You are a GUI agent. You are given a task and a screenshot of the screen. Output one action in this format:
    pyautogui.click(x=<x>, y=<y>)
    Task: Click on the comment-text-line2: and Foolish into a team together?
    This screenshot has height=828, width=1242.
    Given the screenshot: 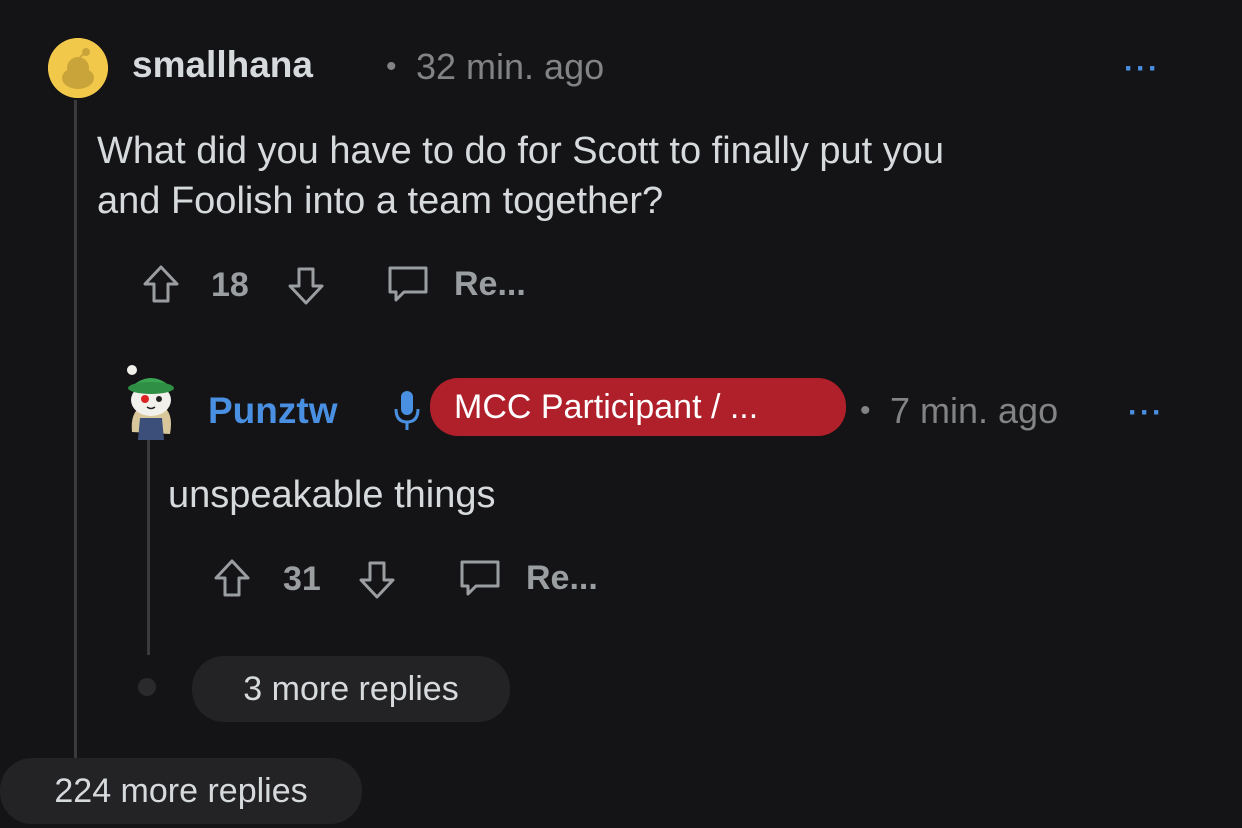 What is the action you would take?
    pyautogui.click(x=380, y=201)
    